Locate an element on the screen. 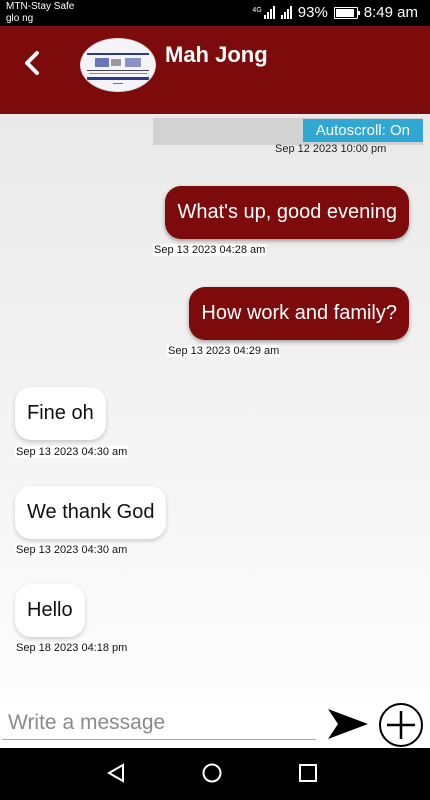 The height and width of the screenshot is (800, 430). system-nav-bar is located at coordinates (215, 774).